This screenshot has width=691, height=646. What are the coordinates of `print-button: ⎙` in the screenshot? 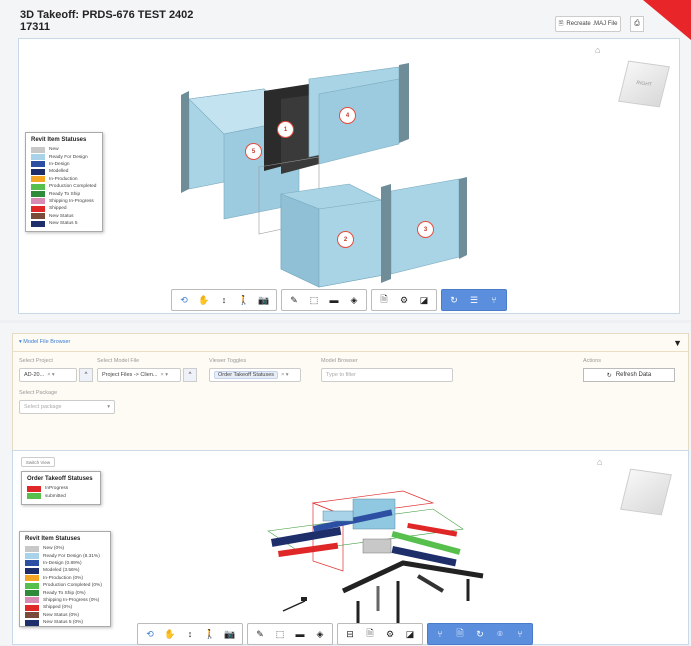 It's located at (637, 24).